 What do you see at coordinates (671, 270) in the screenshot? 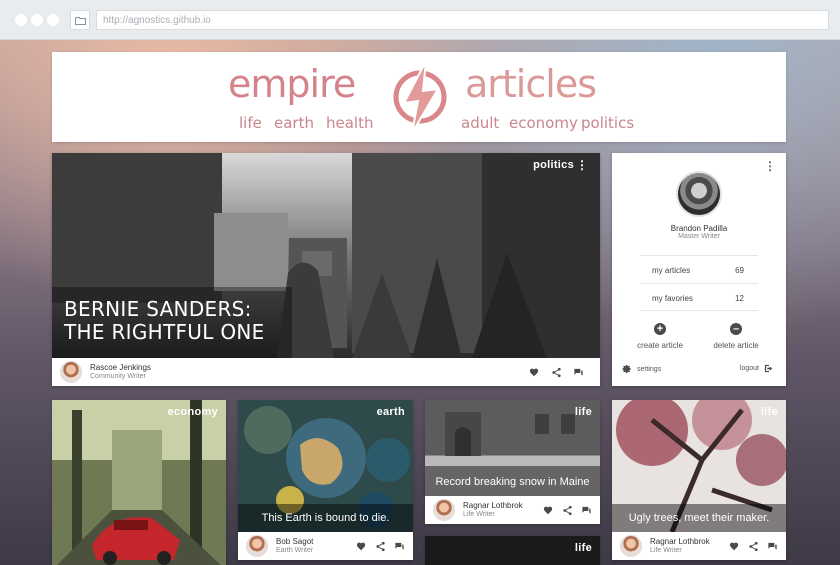
I see `my-articles-label: my articles` at bounding box center [671, 270].